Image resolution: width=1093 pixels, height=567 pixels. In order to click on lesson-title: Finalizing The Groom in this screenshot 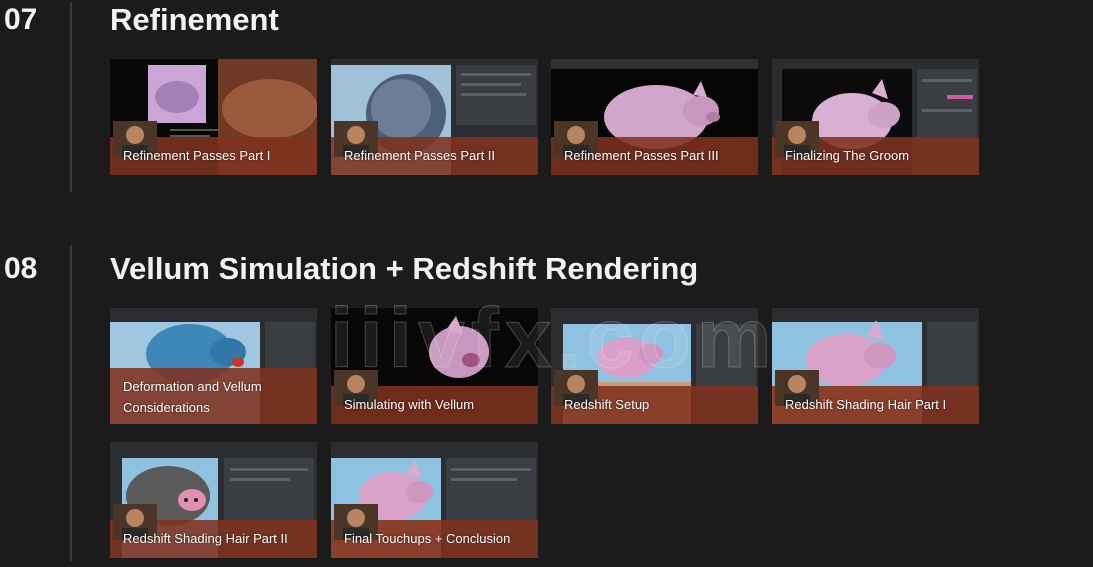, I will do `click(847, 155)`.